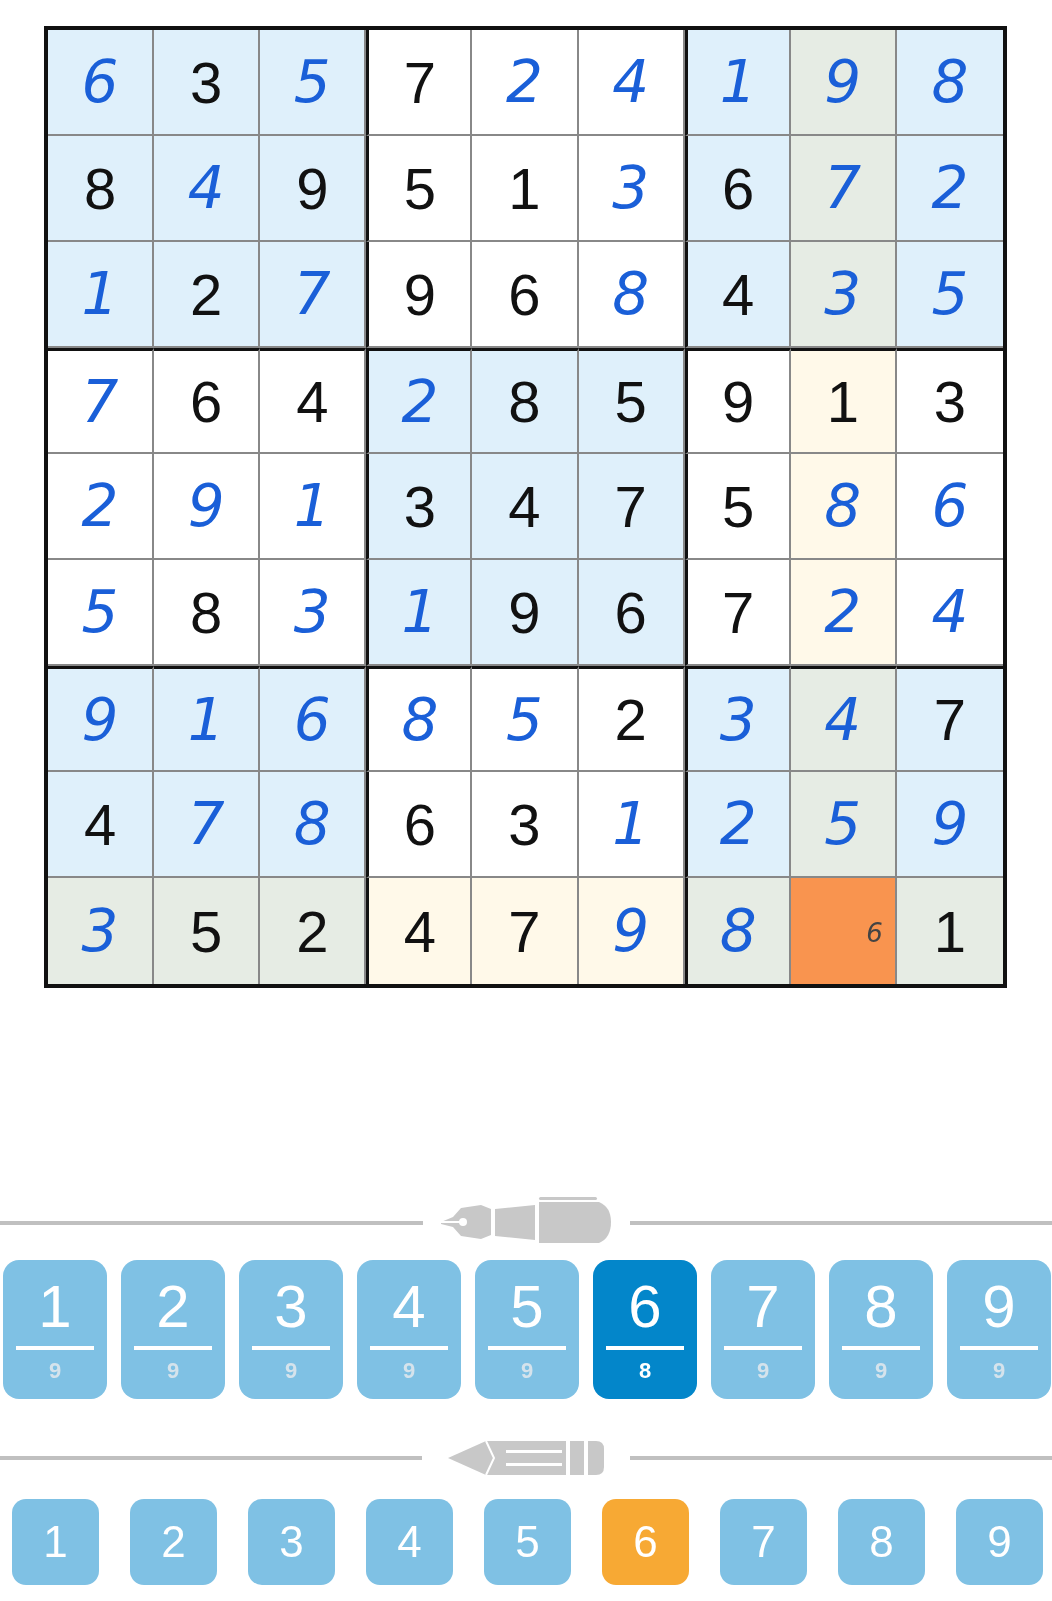 The height and width of the screenshot is (1601, 1052). Describe the element at coordinates (645, 1329) in the screenshot. I see `digit-key: 6 8` at that location.